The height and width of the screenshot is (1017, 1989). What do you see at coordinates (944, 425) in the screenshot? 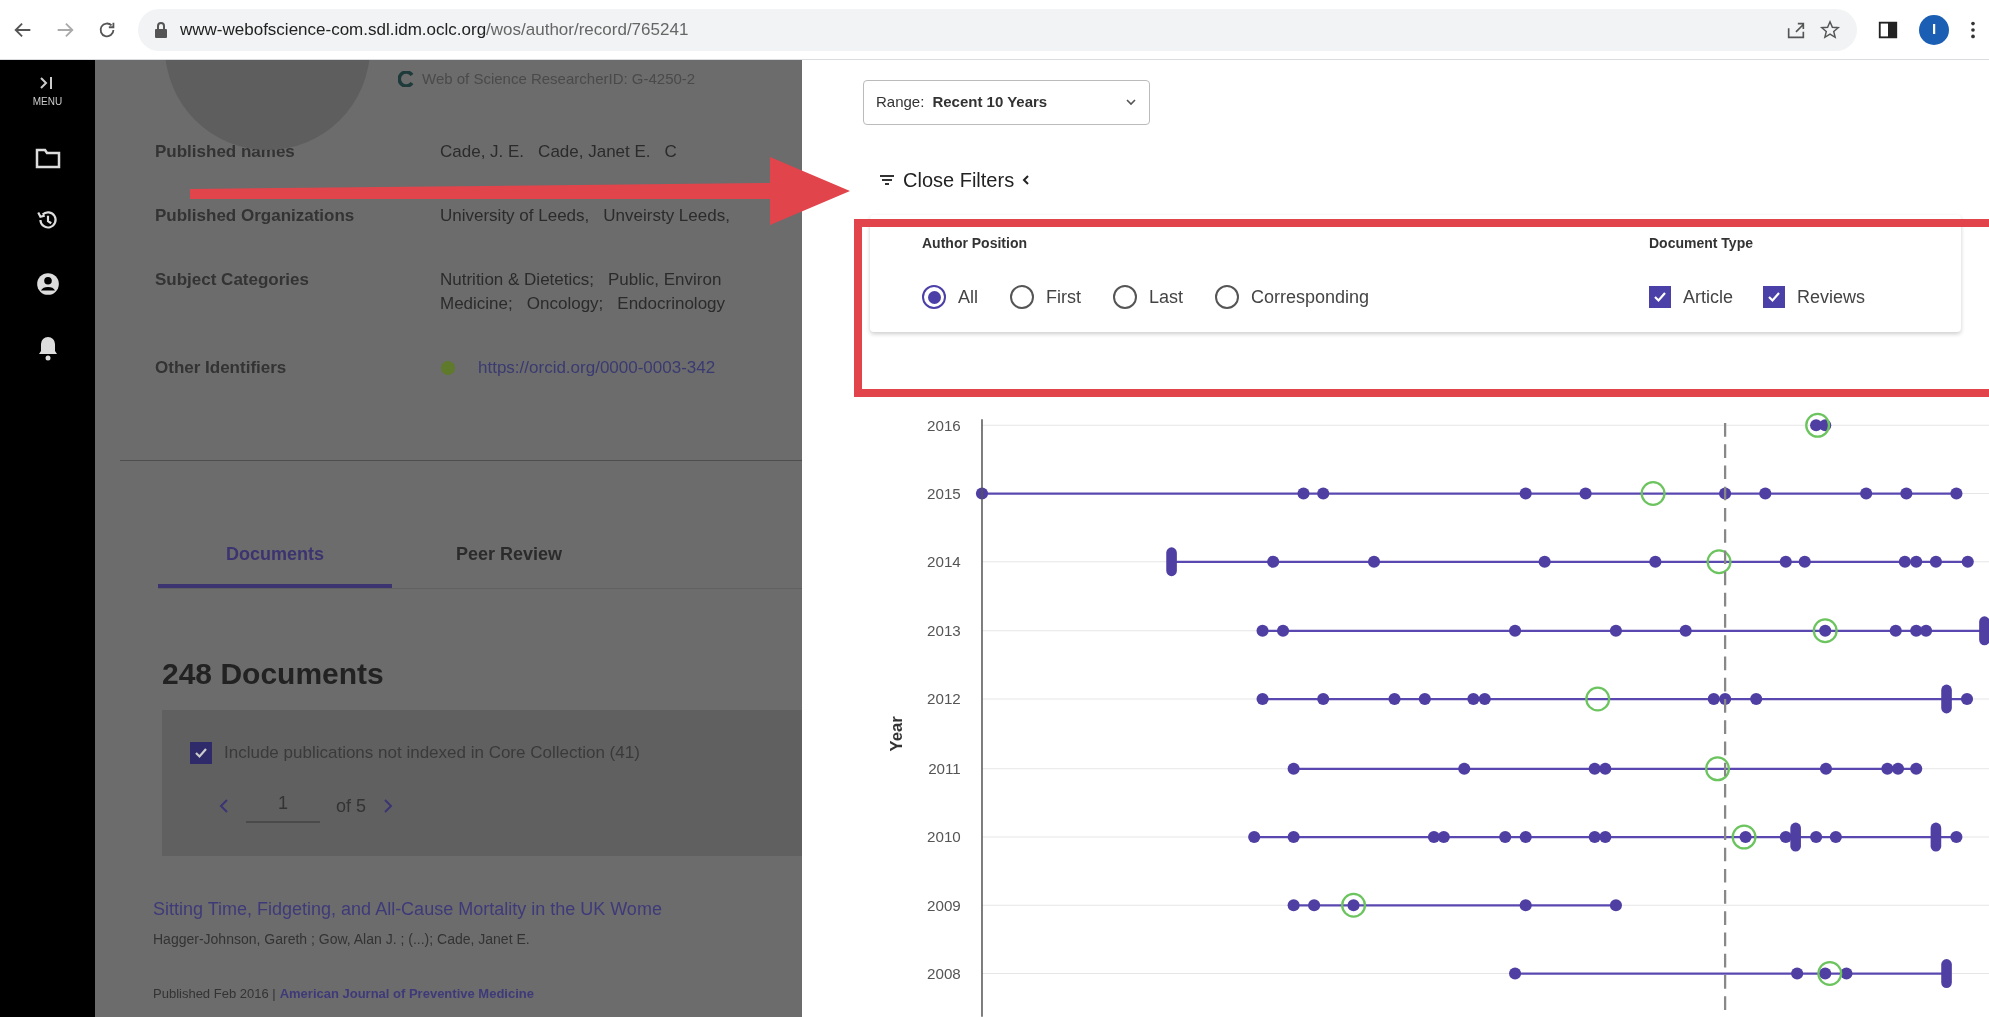
I see `year-label: 2016` at bounding box center [944, 425].